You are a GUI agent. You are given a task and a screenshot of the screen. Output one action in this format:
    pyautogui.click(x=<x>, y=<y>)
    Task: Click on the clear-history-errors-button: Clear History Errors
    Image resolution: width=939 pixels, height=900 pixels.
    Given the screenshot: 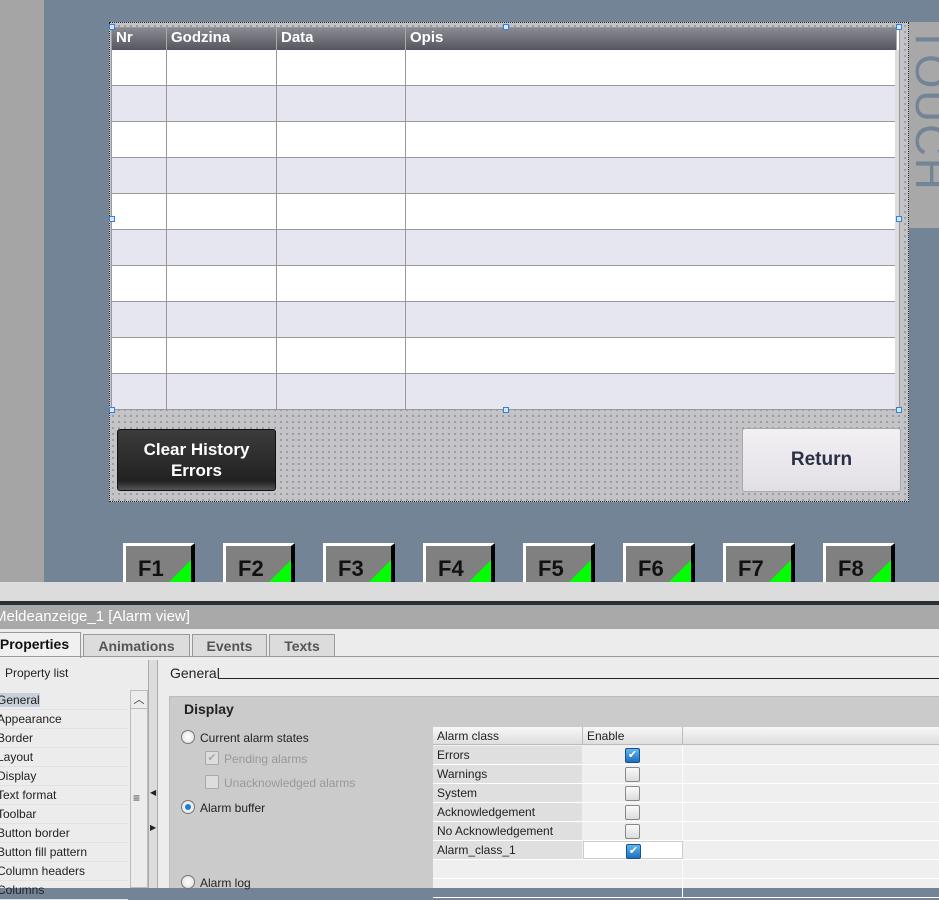 What is the action you would take?
    pyautogui.click(x=196, y=460)
    